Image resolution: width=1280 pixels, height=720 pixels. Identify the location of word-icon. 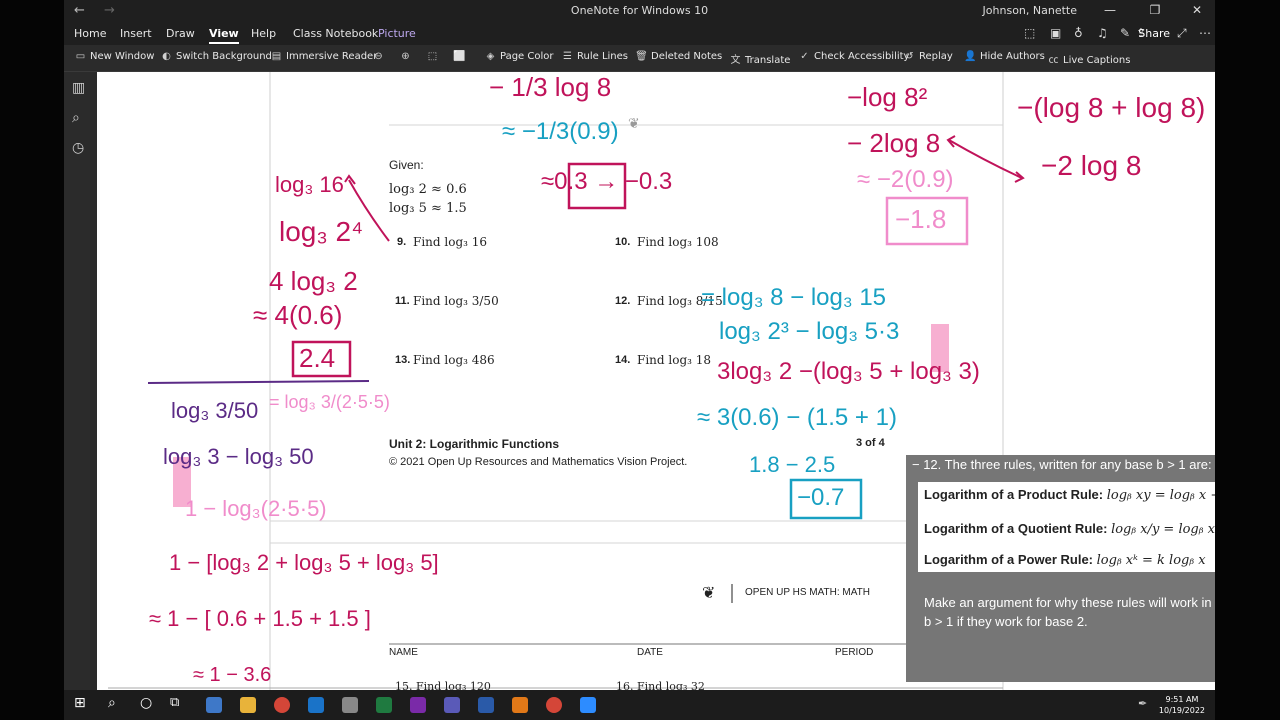
(486, 705).